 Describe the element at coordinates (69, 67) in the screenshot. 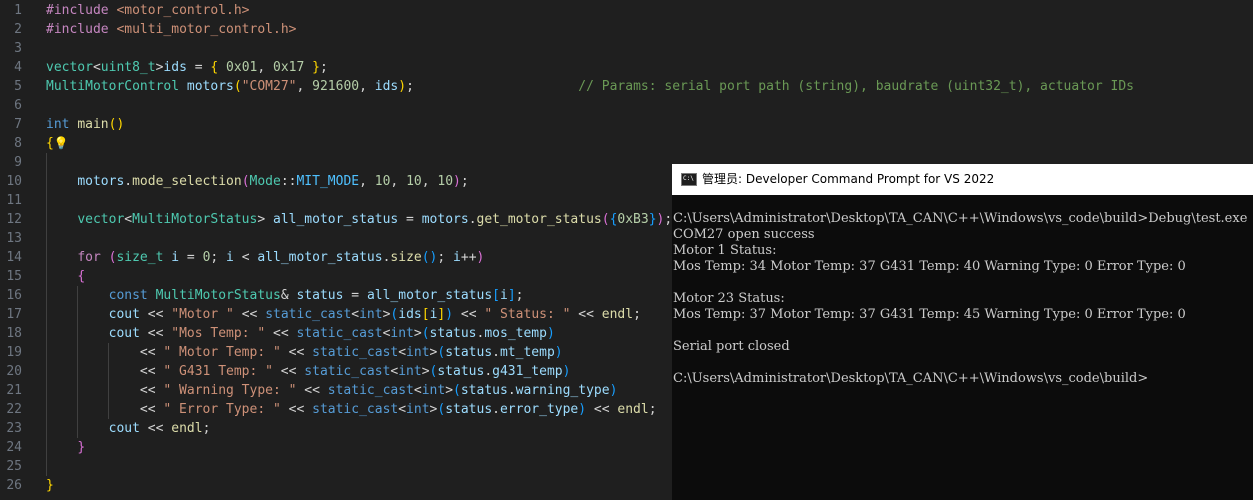

I see `code-token: vector` at that location.